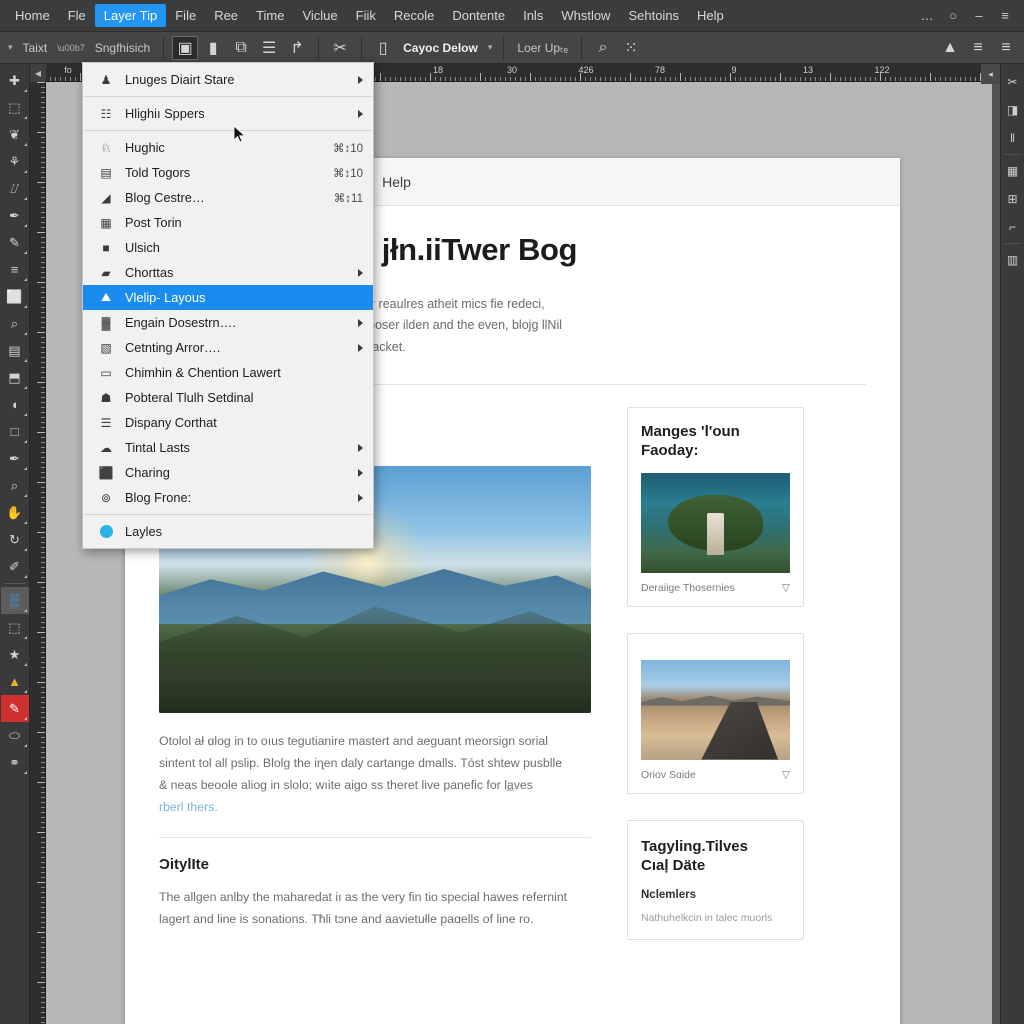  I want to click on marquee-tool: ⬚, so click(15, 107).